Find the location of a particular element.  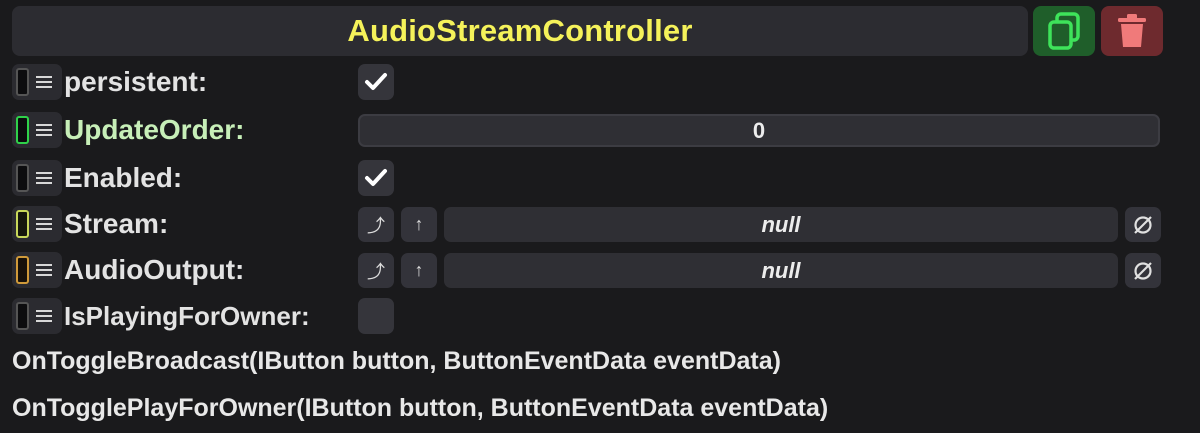

is-playing-for-owner-checkbox is located at coordinates (376, 316).